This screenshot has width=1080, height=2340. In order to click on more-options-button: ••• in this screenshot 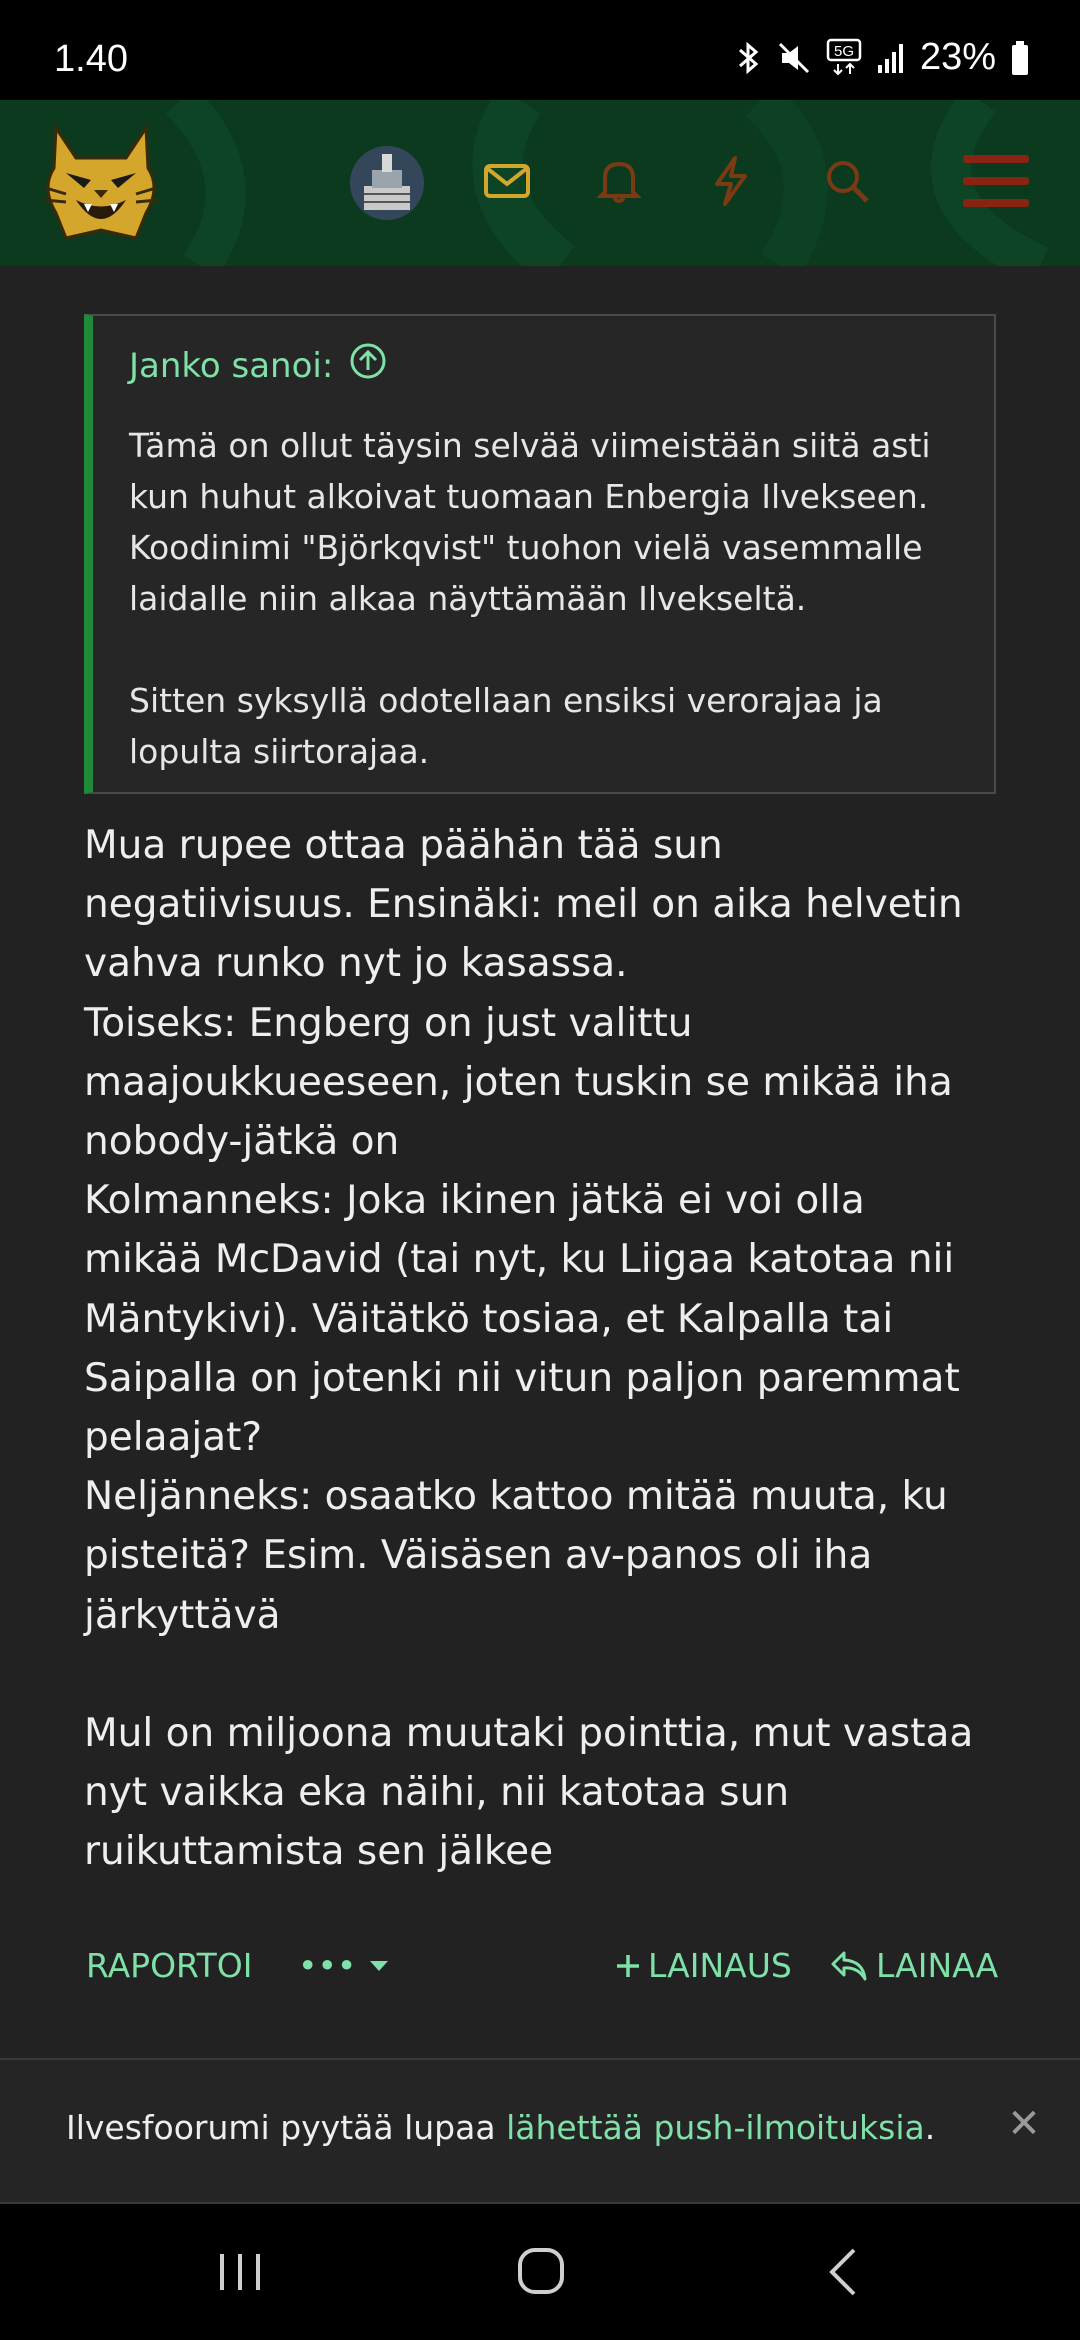, I will do `click(344, 1965)`.